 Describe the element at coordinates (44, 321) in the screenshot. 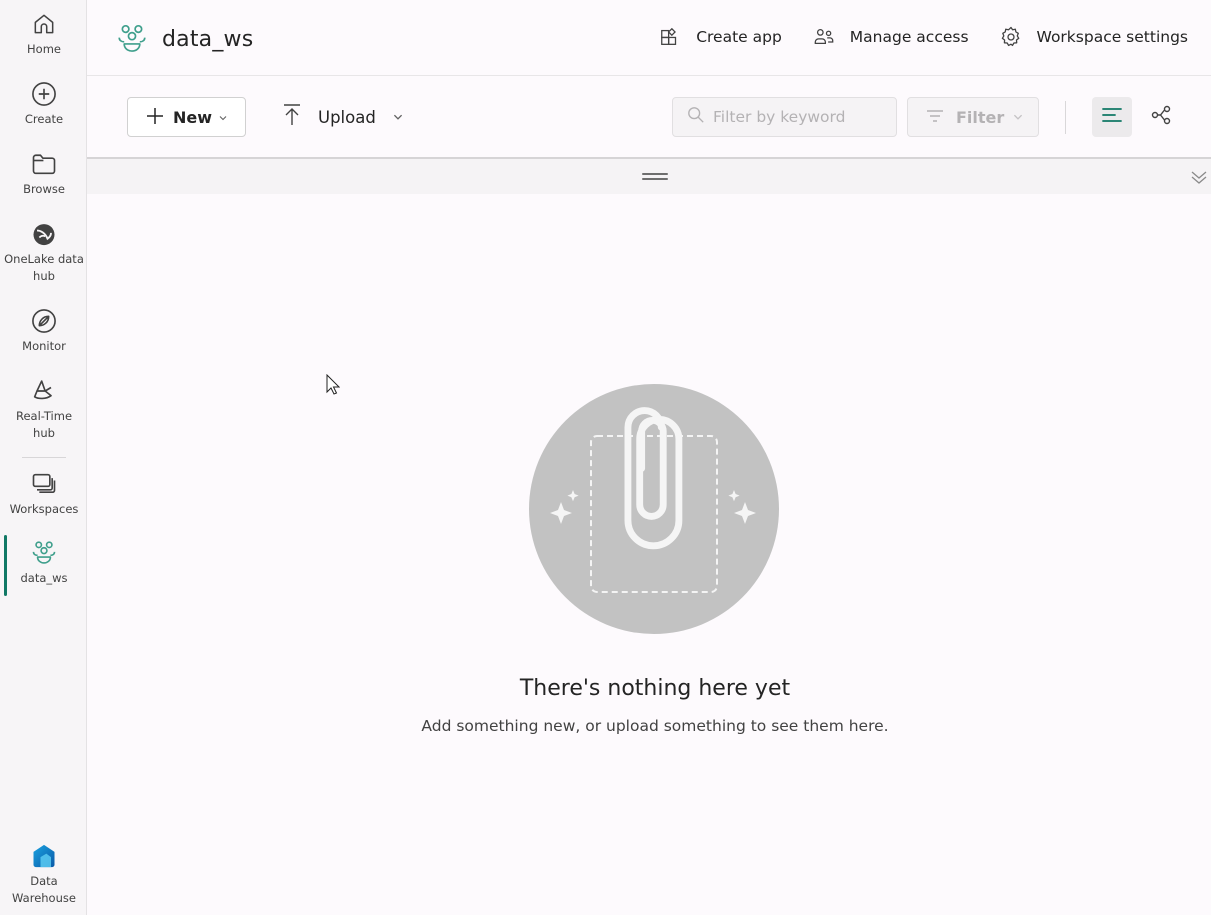

I see `monitor-icon` at that location.